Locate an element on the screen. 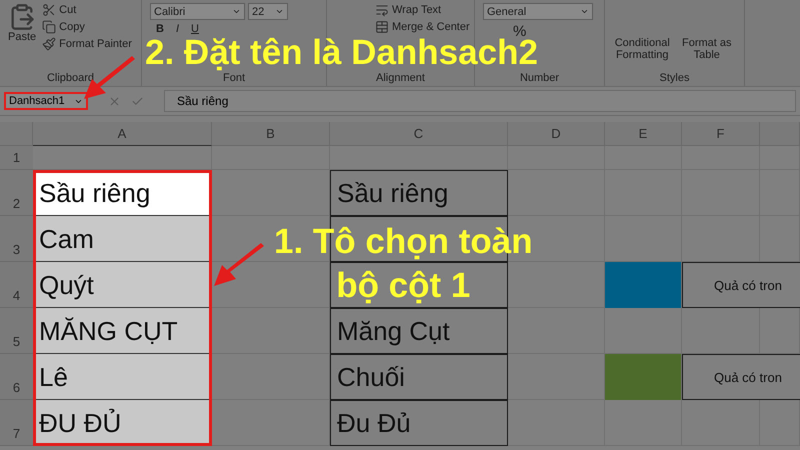  scissors-icon is located at coordinates (49, 10).